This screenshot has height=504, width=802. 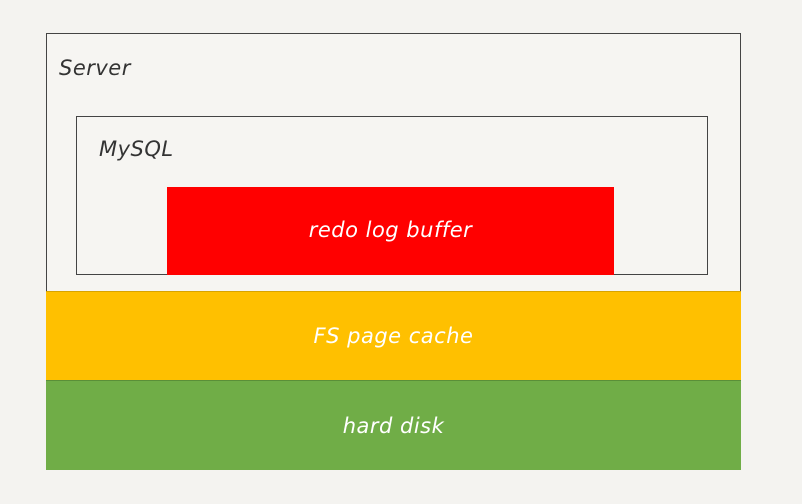 I want to click on redo-log-buffer-block: redo log buffer, so click(x=390, y=231).